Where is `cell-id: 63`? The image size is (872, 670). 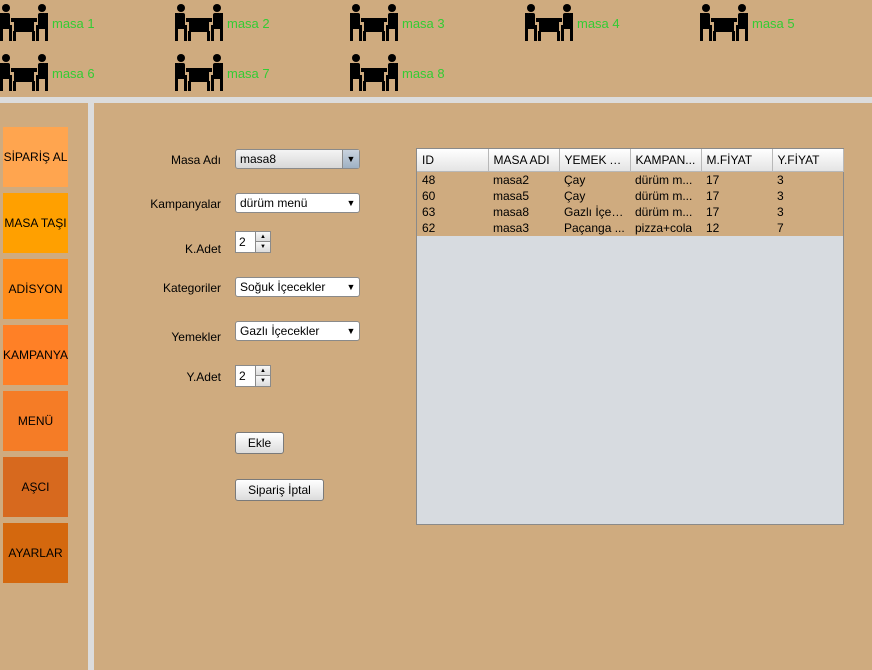 cell-id: 63 is located at coordinates (452, 212).